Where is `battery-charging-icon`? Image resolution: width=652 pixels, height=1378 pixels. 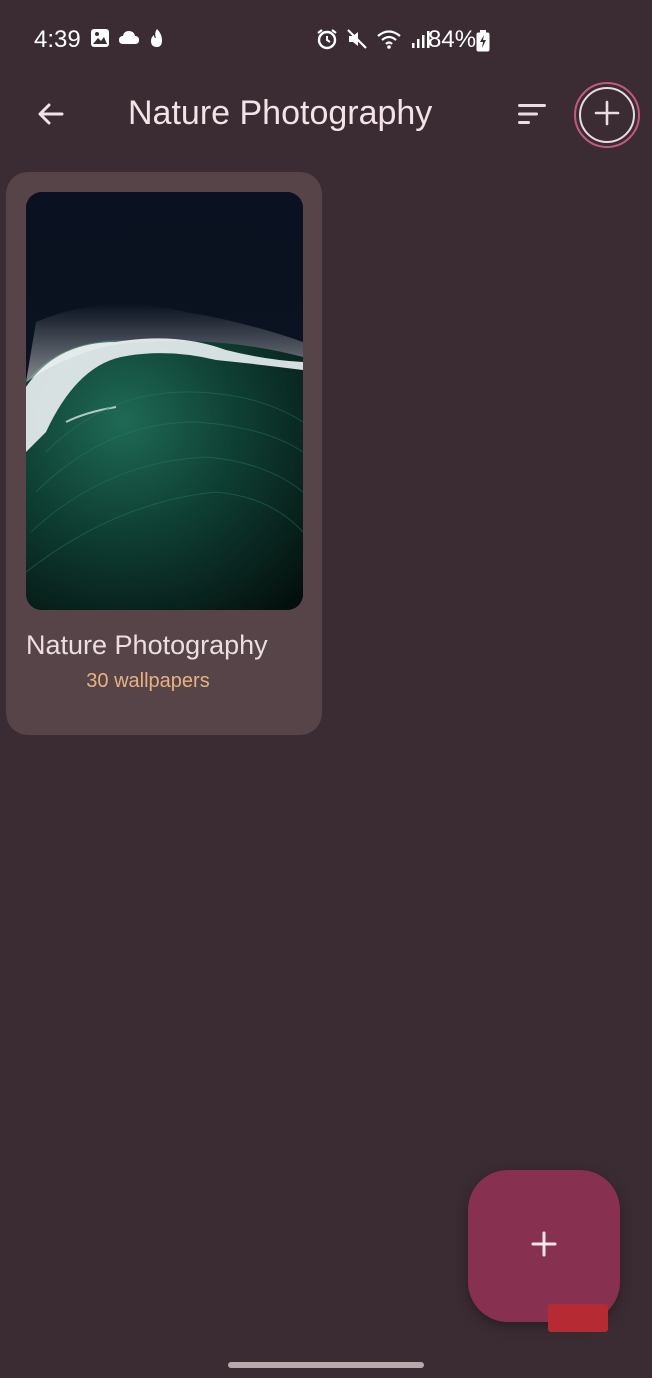 battery-charging-icon is located at coordinates (483, 43).